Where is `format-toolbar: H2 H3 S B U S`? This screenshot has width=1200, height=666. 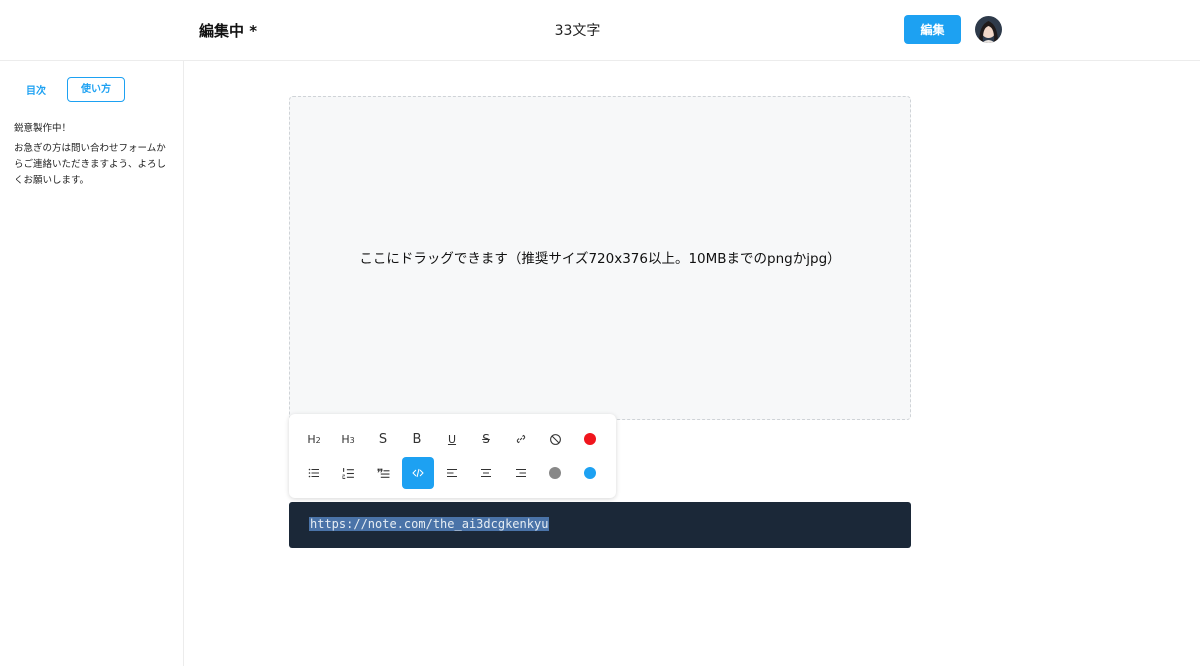 format-toolbar: H2 H3 S B U S is located at coordinates (452, 456).